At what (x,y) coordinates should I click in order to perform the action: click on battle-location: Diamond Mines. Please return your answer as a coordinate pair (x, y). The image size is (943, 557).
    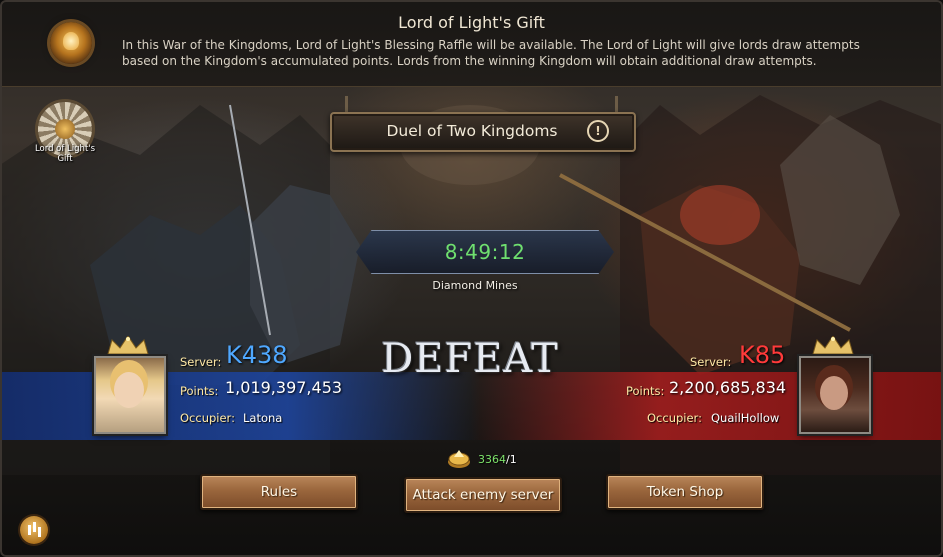
    Looking at the image, I should click on (475, 285).